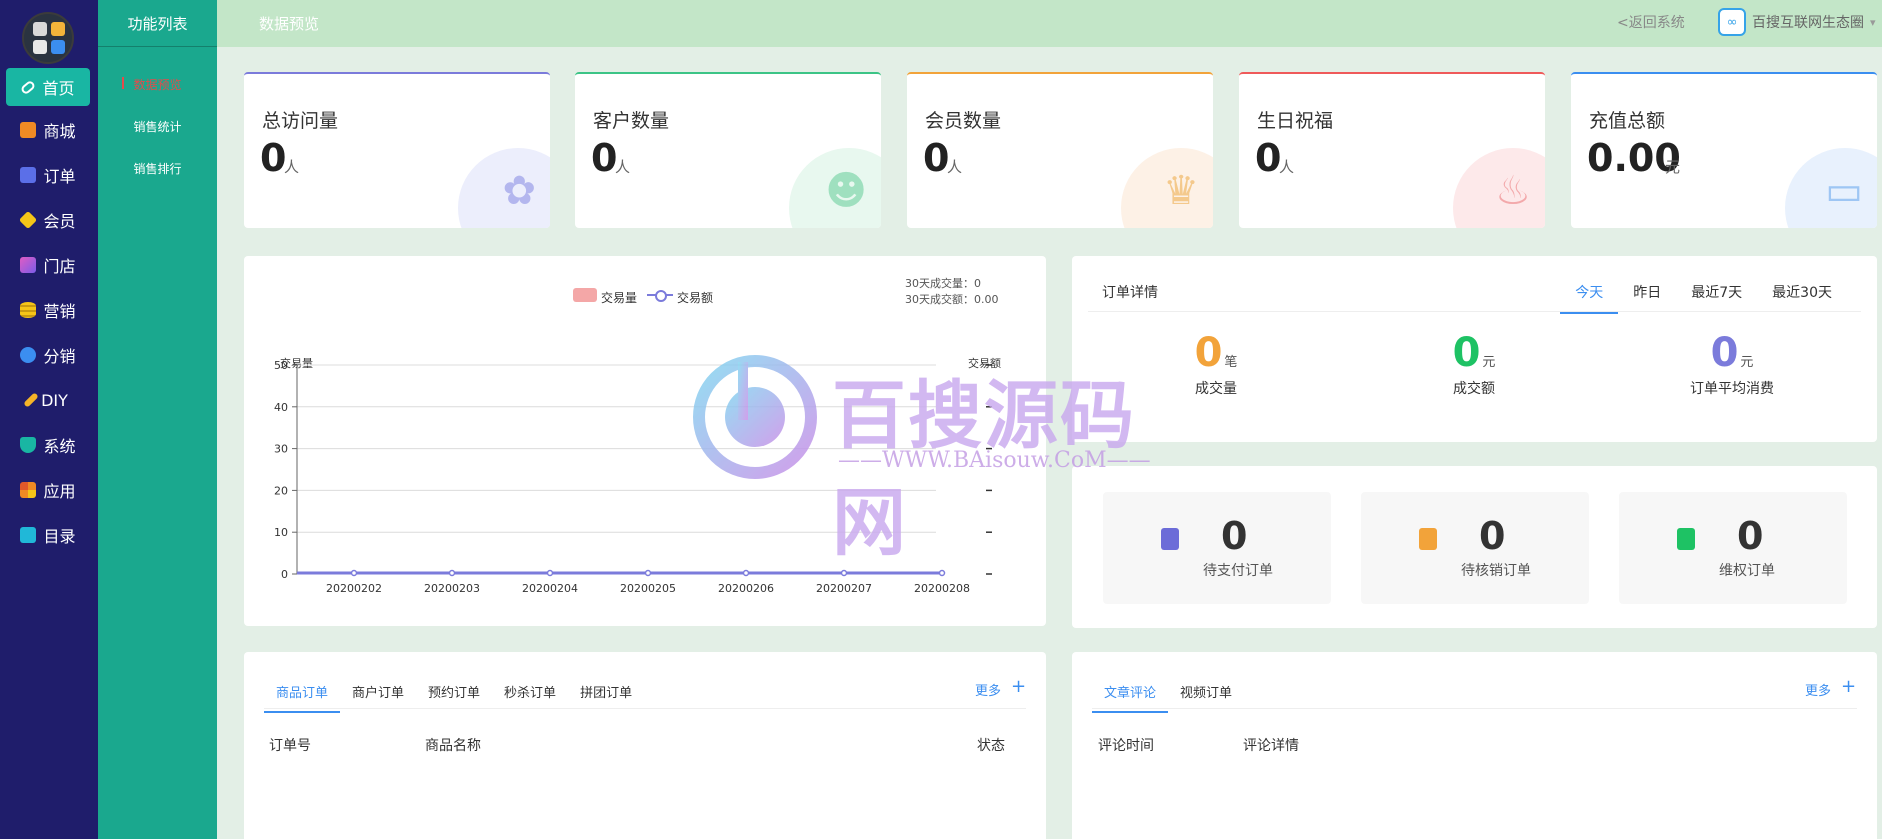  I want to click on tab-merchant-orders: 商户订单, so click(378, 692).